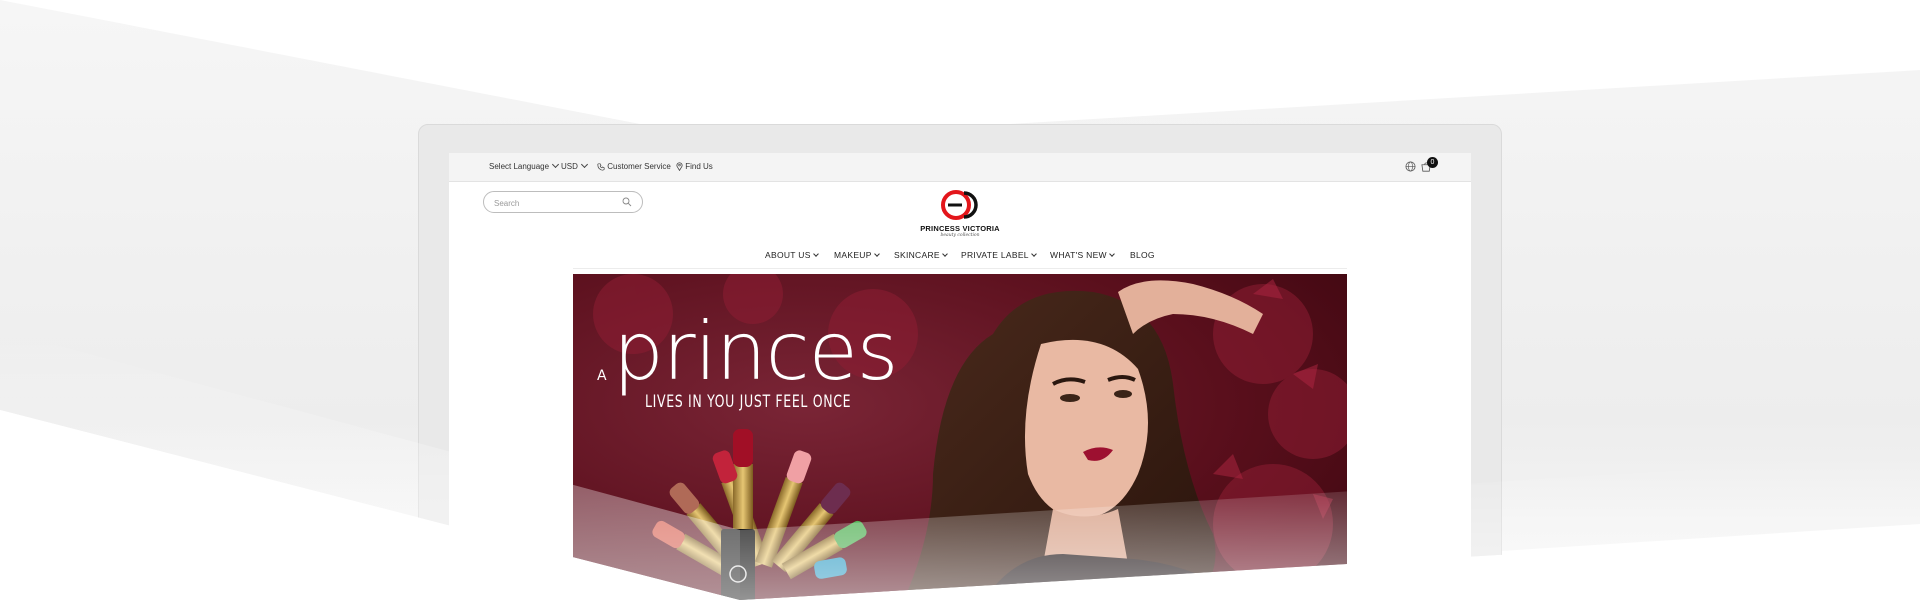 This screenshot has width=1920, height=602. What do you see at coordinates (627, 202) in the screenshot?
I see `search-icon` at bounding box center [627, 202].